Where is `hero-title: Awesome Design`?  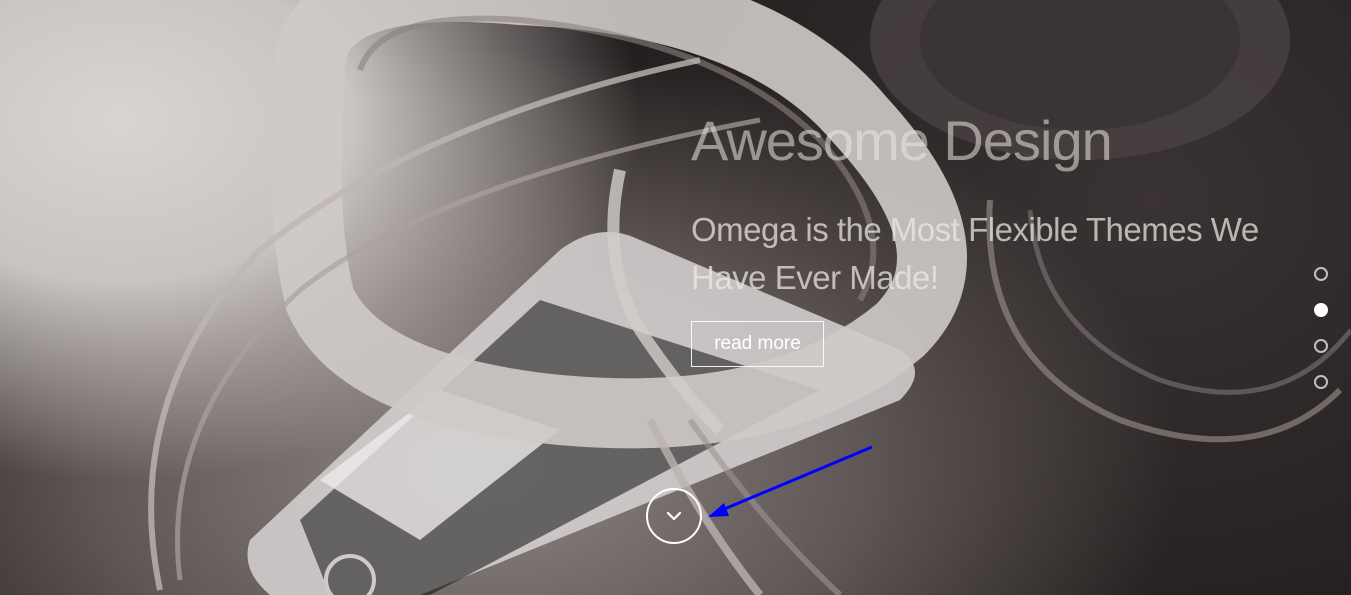
hero-title: Awesome Design is located at coordinates (902, 140).